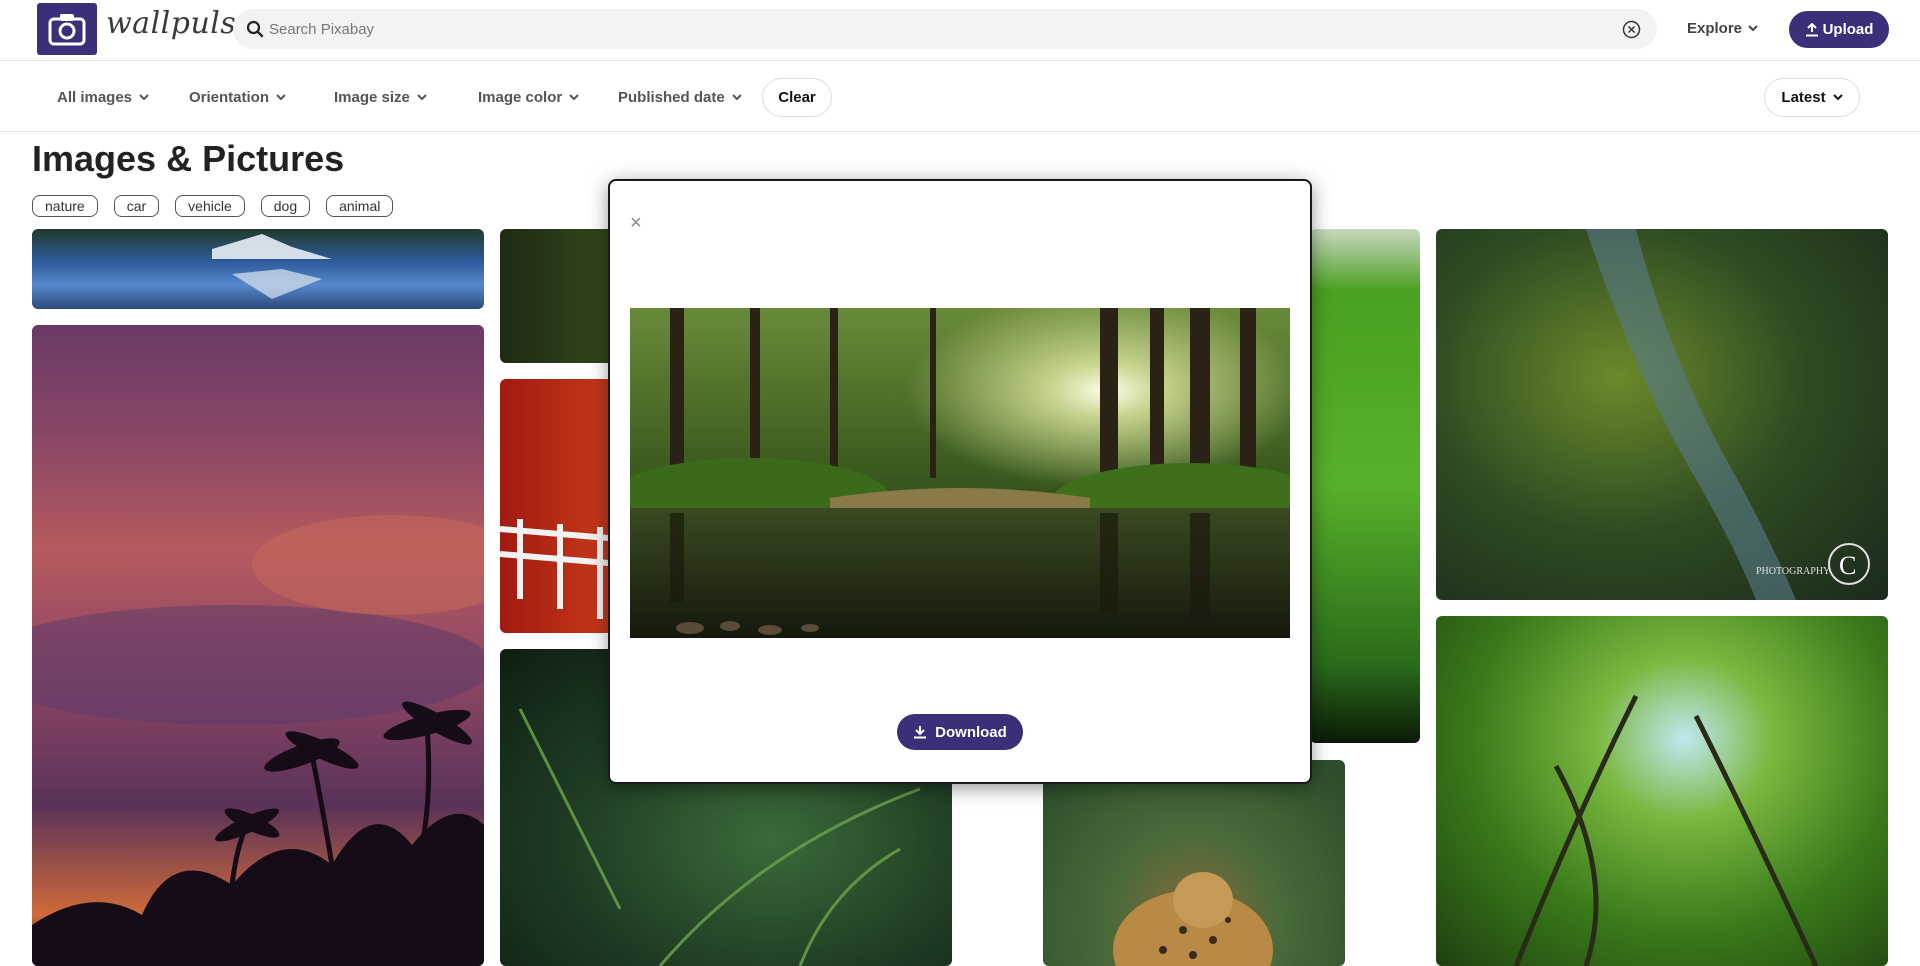 This screenshot has height=966, width=1920. What do you see at coordinates (636, 223) in the screenshot?
I see `close-icon: ×` at bounding box center [636, 223].